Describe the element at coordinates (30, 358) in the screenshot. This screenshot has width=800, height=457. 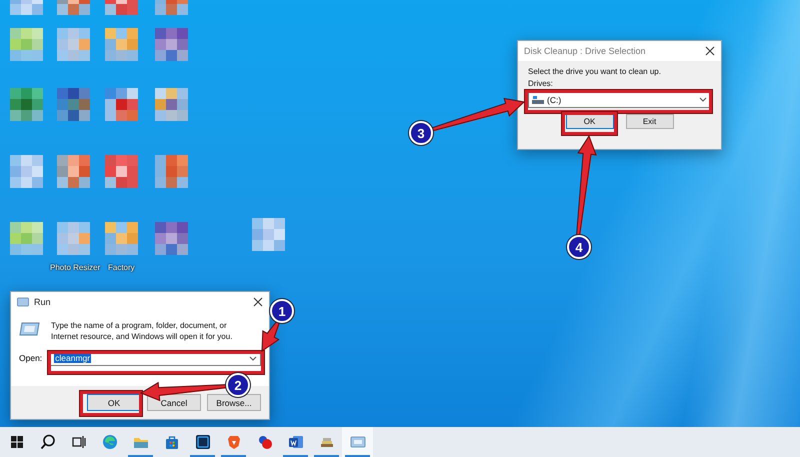
I see `field-label: Open:` at that location.